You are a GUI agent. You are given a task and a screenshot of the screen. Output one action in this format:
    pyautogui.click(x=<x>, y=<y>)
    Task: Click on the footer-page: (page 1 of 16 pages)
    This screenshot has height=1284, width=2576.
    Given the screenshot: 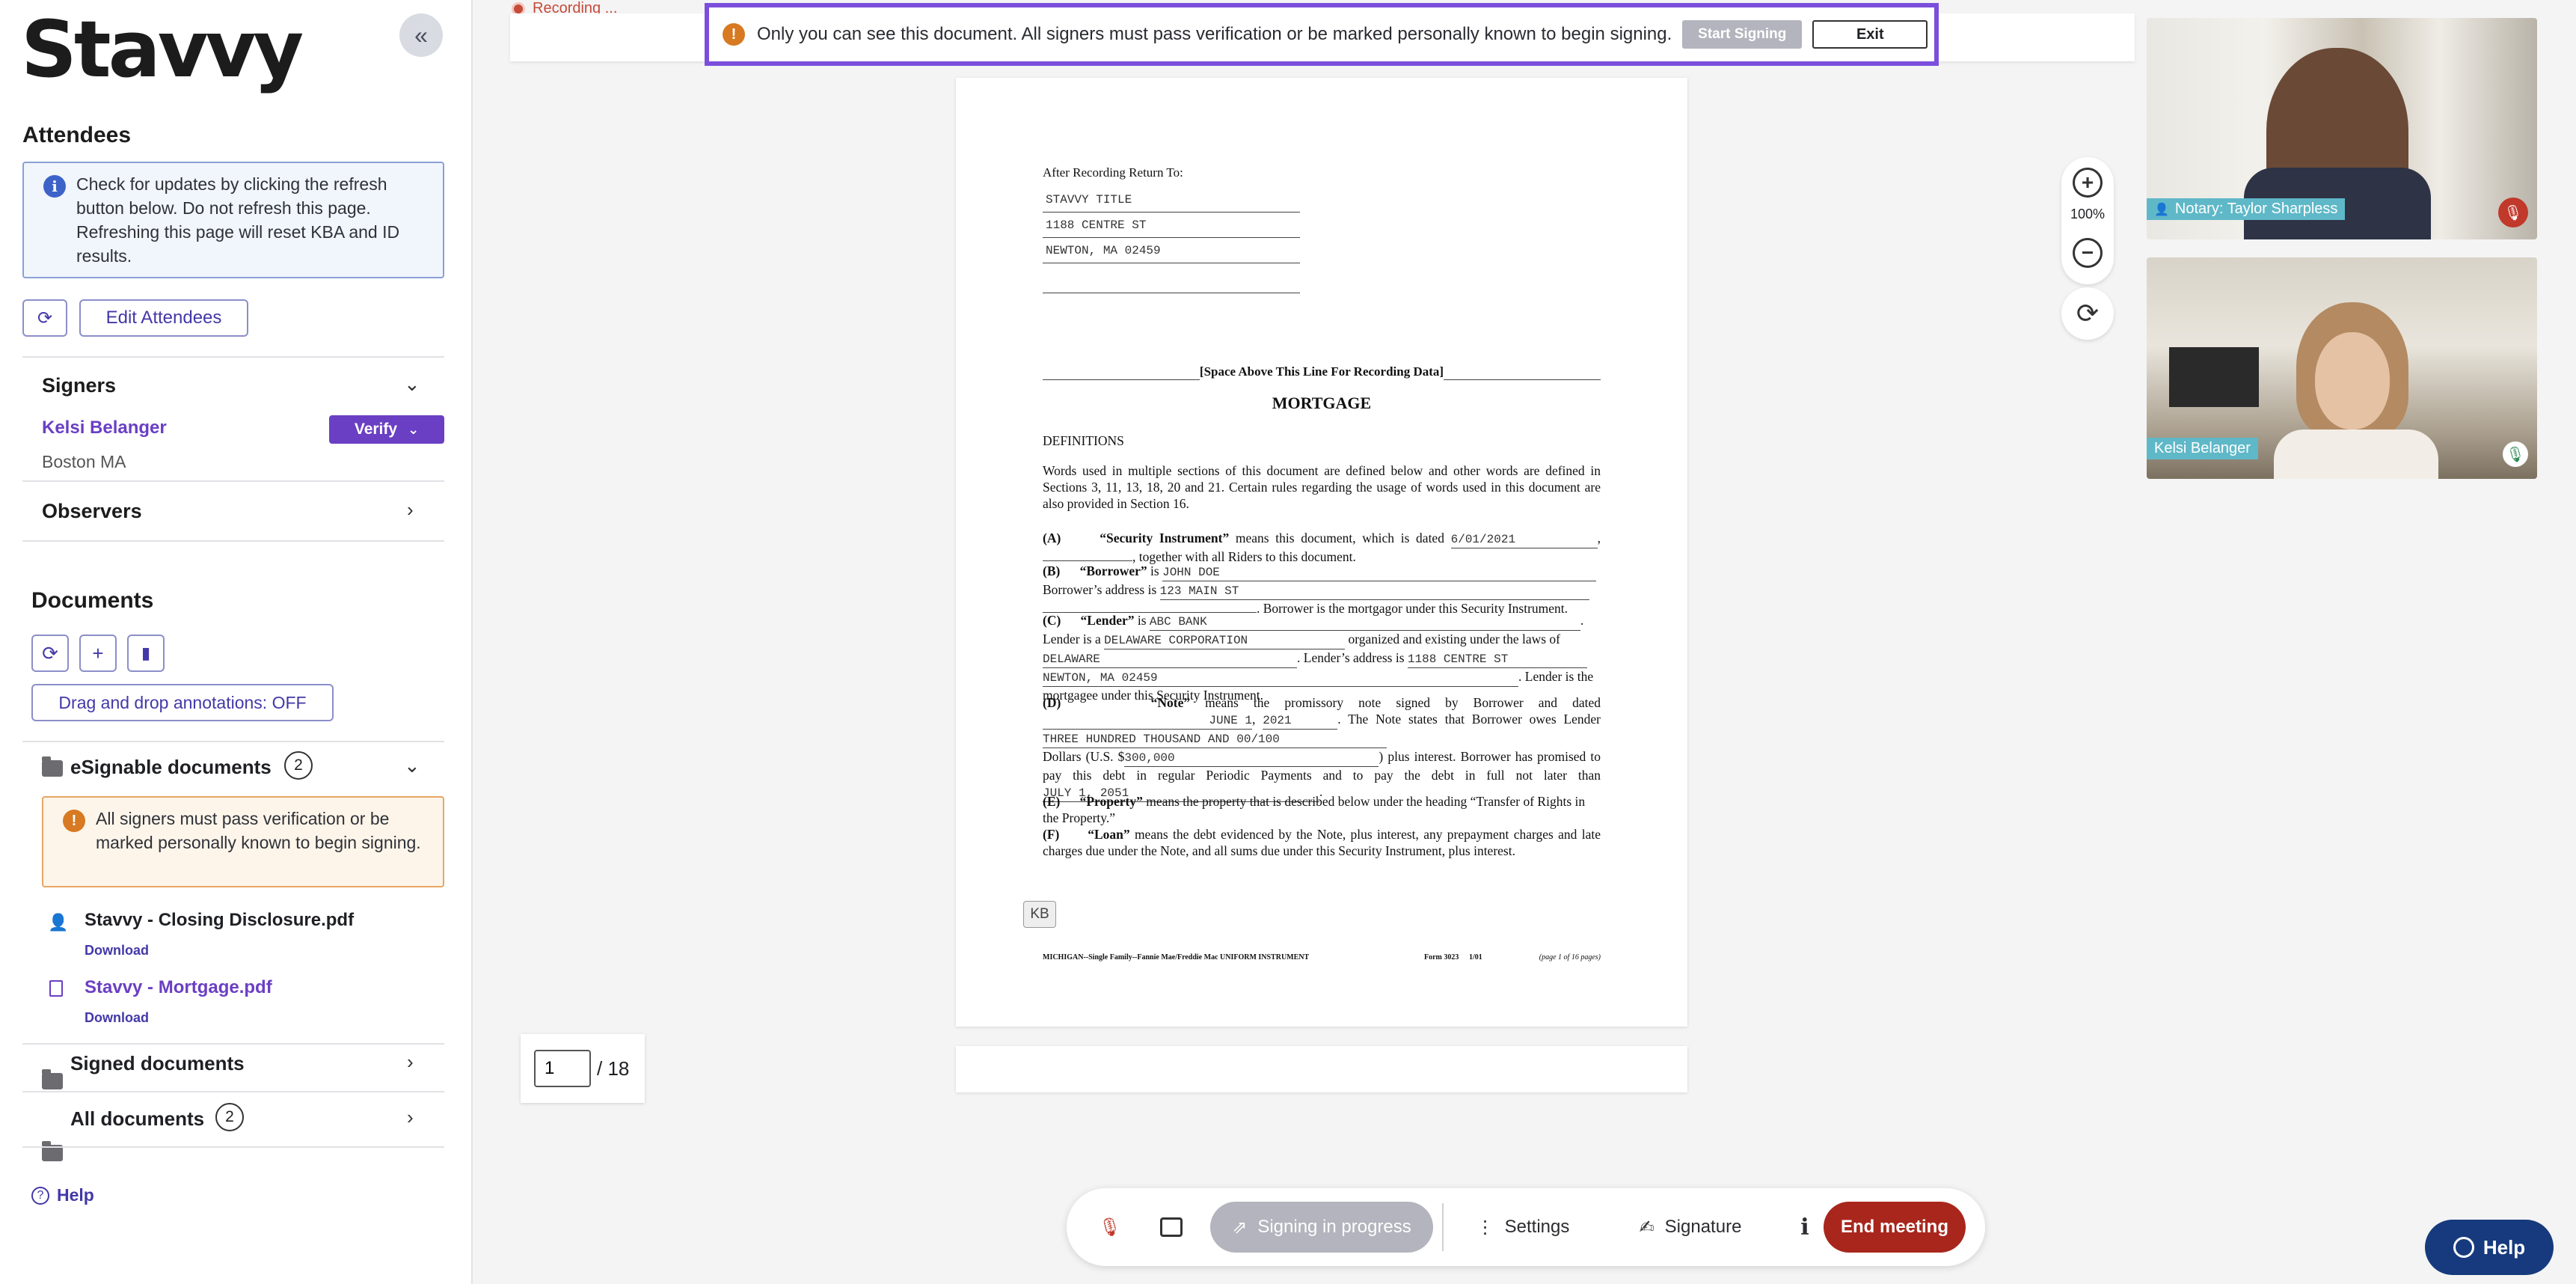 What is the action you would take?
    pyautogui.click(x=1570, y=957)
    